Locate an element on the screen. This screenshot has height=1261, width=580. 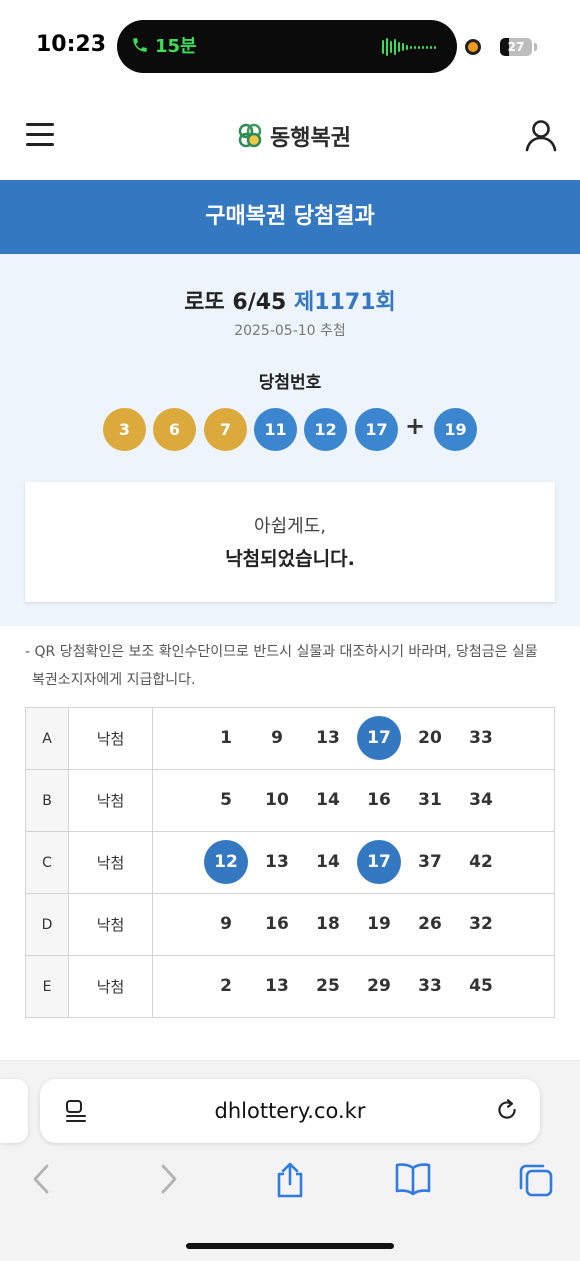
status-bar: 10:23 15분 27 is located at coordinates (290, 45).